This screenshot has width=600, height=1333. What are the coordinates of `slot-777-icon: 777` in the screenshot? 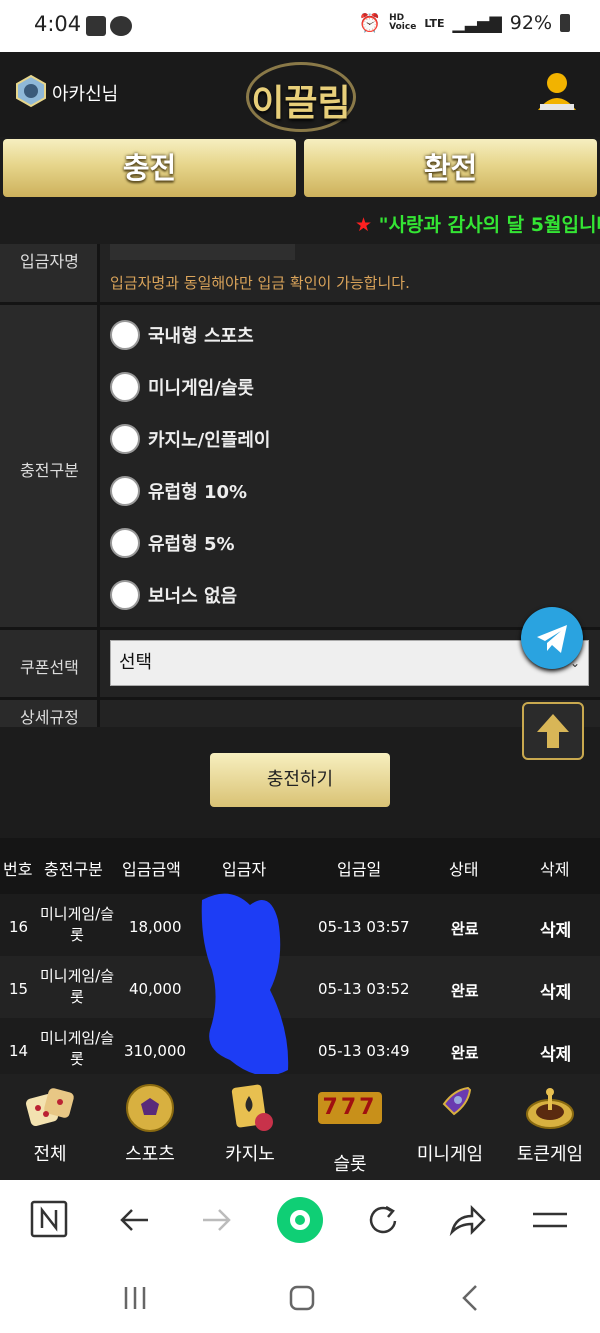 It's located at (350, 1118).